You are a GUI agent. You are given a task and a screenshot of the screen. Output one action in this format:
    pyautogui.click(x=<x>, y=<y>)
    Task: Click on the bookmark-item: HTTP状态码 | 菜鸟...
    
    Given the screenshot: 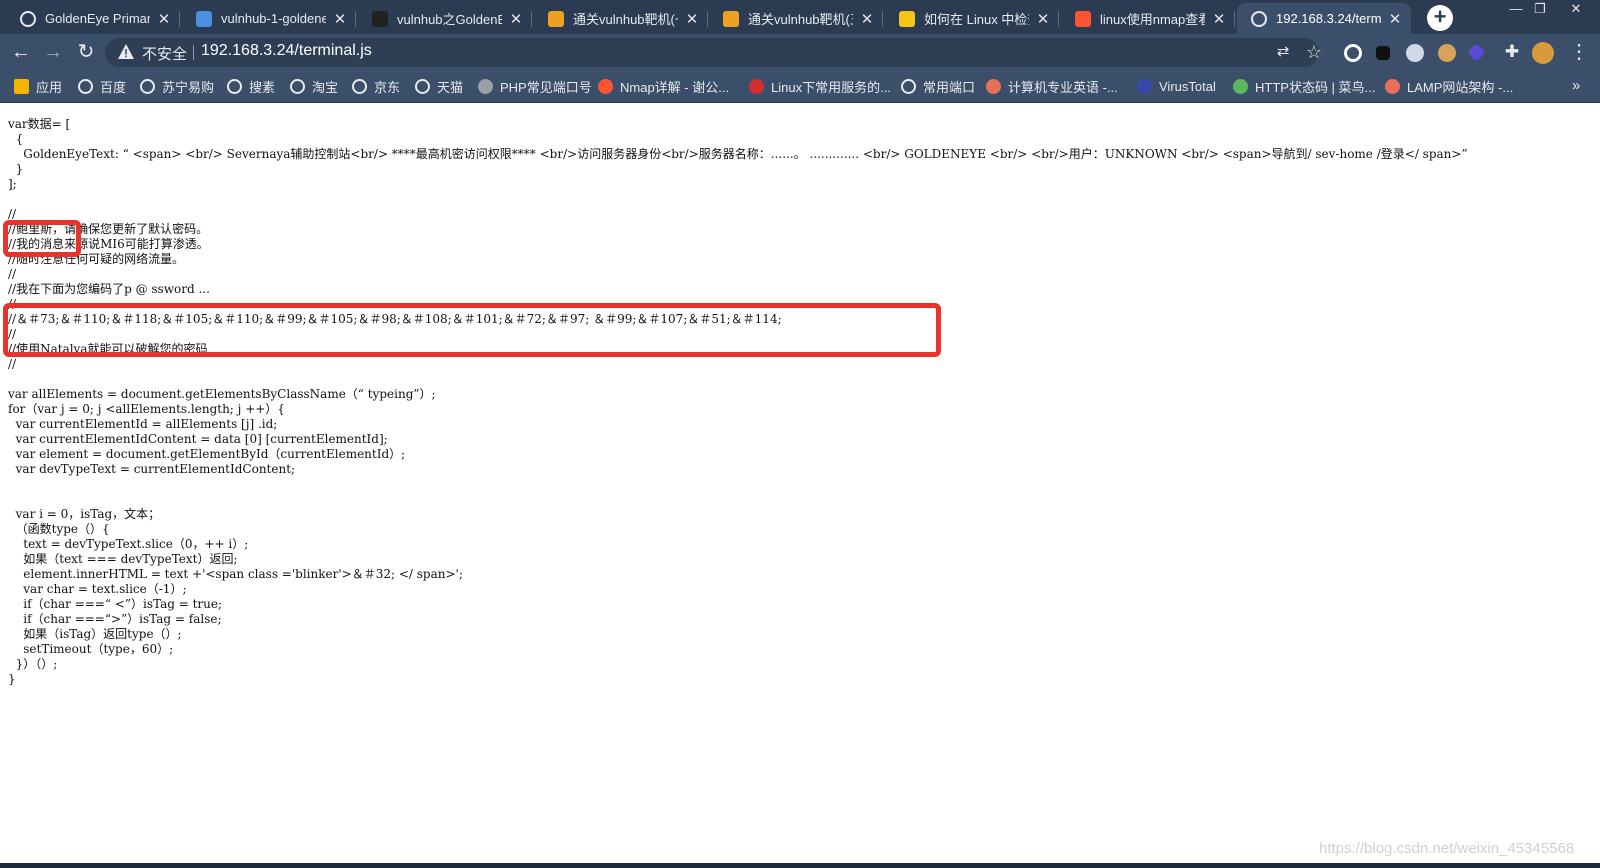 What is the action you would take?
    pyautogui.click(x=1304, y=86)
    